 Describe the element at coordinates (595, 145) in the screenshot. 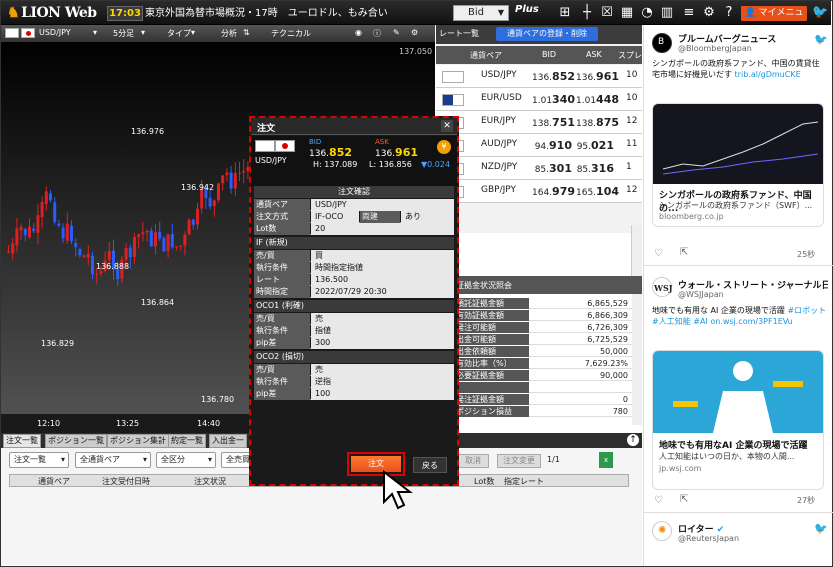

I see `rate-ask: 95.021` at that location.